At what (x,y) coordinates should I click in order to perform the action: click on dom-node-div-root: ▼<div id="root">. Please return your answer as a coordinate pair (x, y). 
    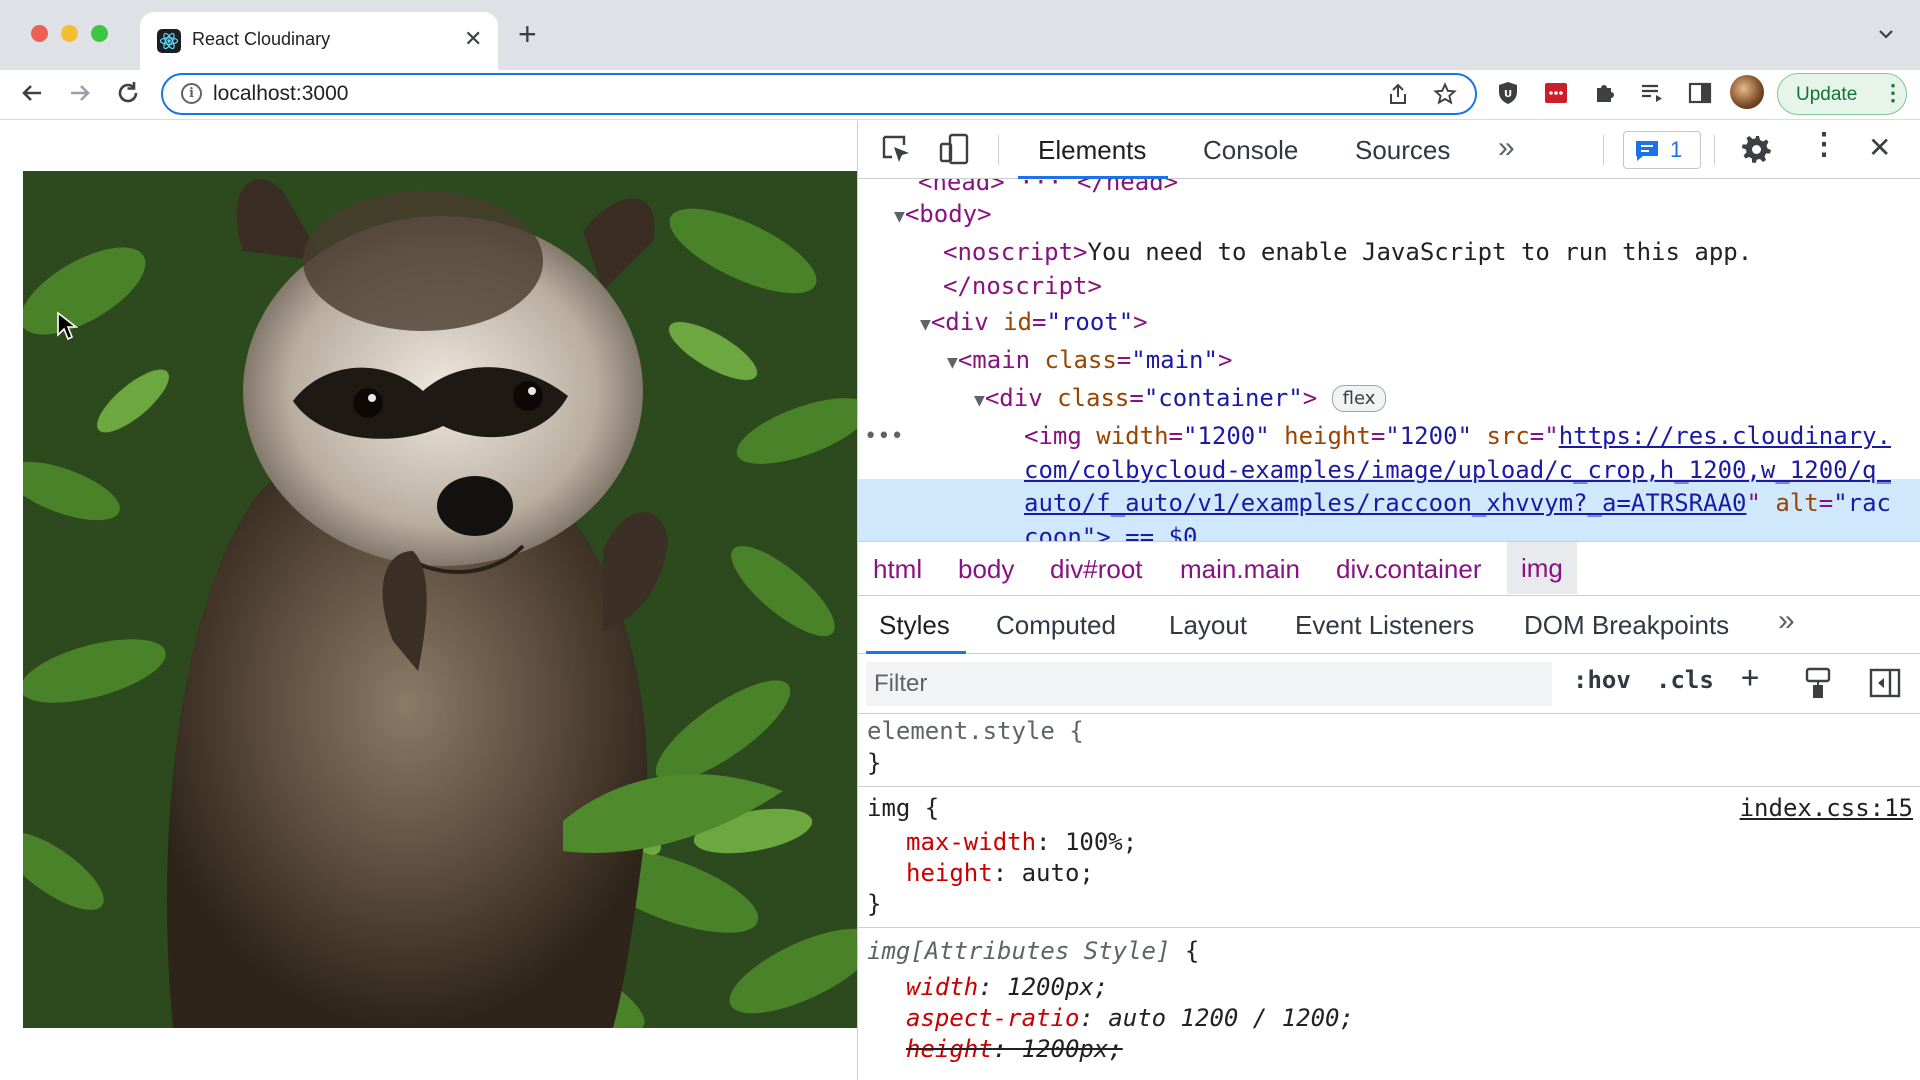
    Looking at the image, I should click on (1034, 323).